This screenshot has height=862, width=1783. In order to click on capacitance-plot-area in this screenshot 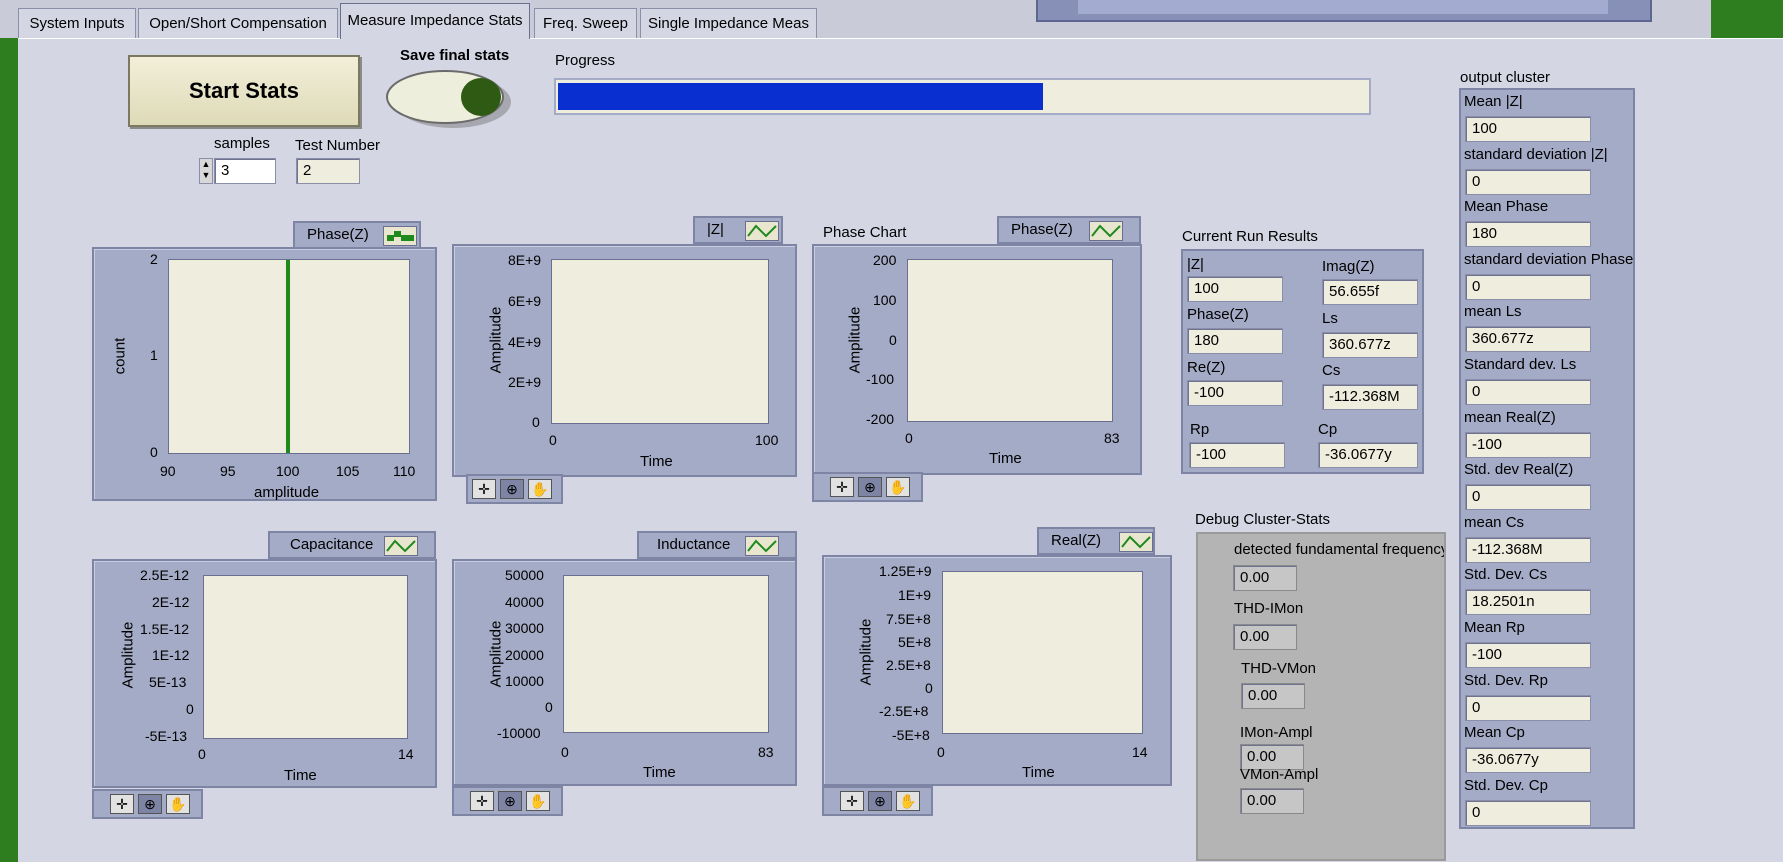, I will do `click(305, 657)`.